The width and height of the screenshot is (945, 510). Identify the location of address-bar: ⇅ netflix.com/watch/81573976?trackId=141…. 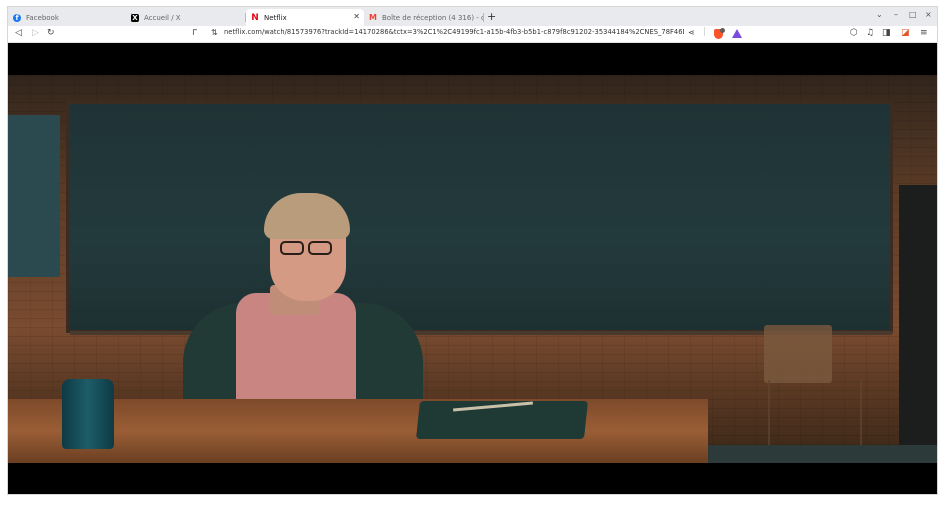
(470, 34).